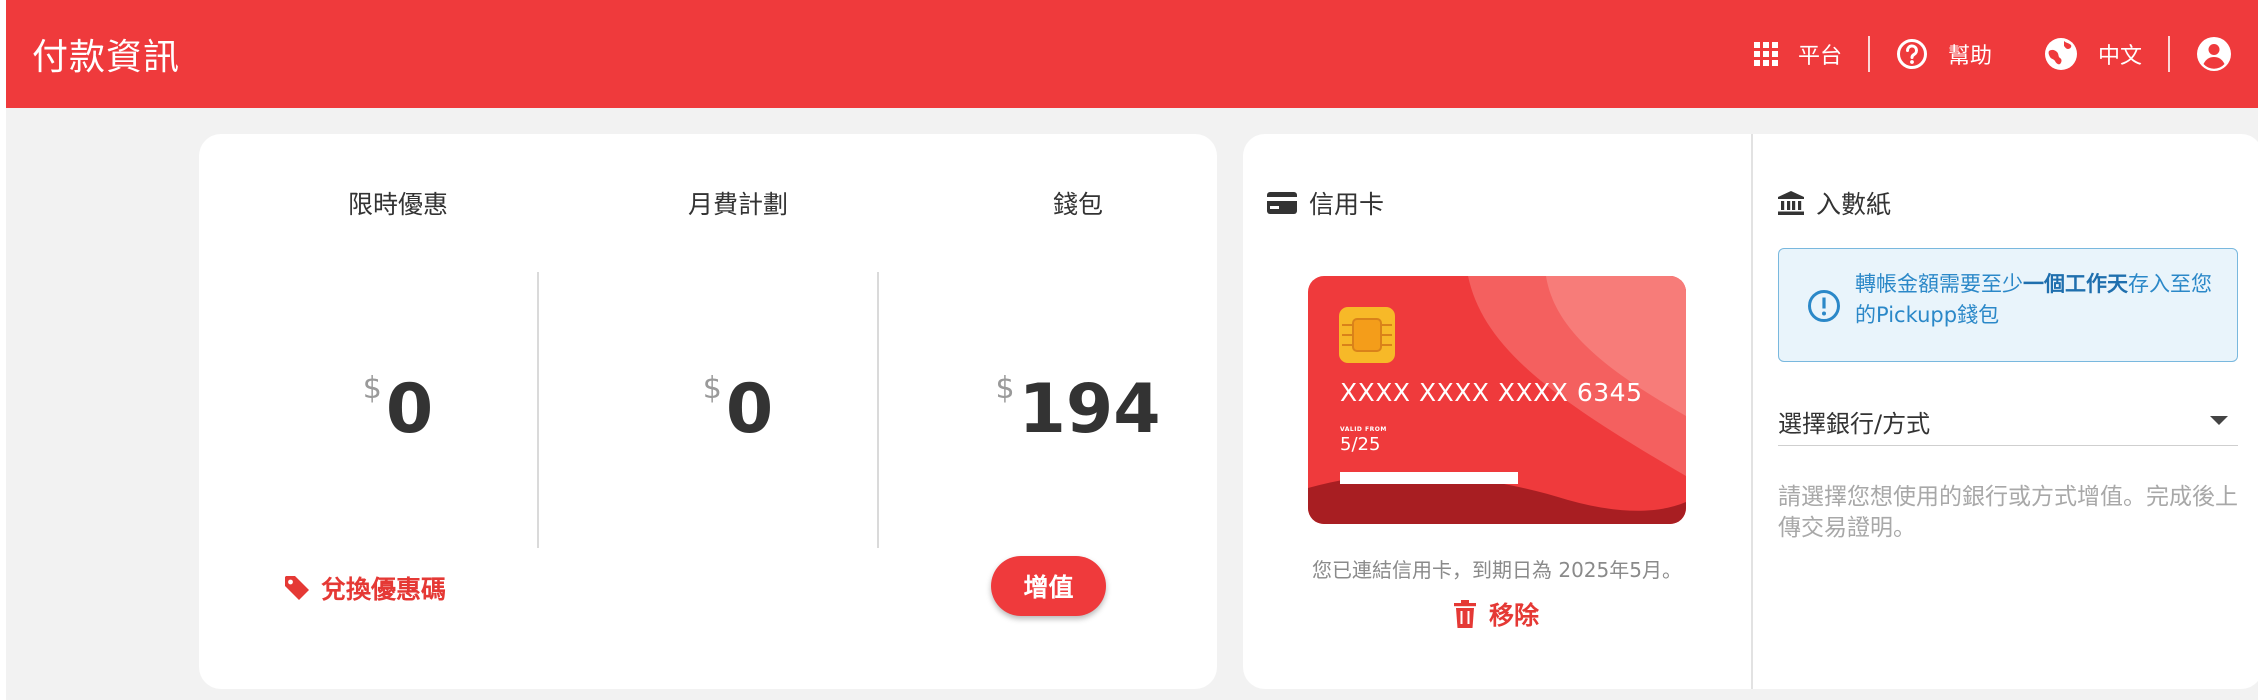  I want to click on redeem-coupon-link: 兌換優惠碼, so click(364, 588).